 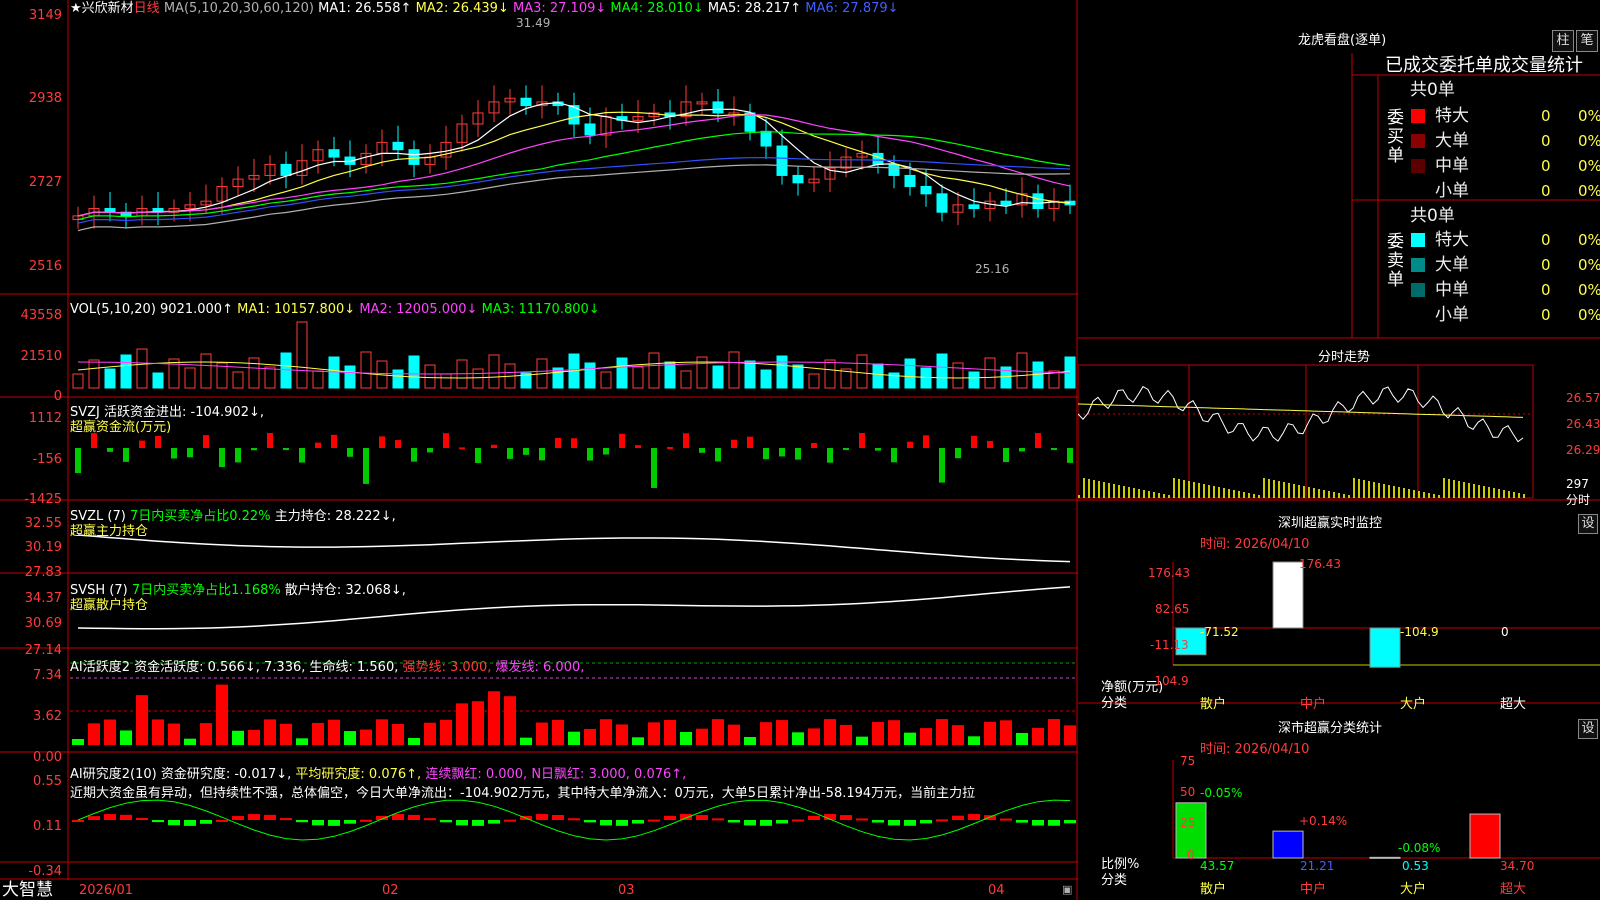 What do you see at coordinates (76, 8) in the screenshot?
I see `star-icon: ★` at bounding box center [76, 8].